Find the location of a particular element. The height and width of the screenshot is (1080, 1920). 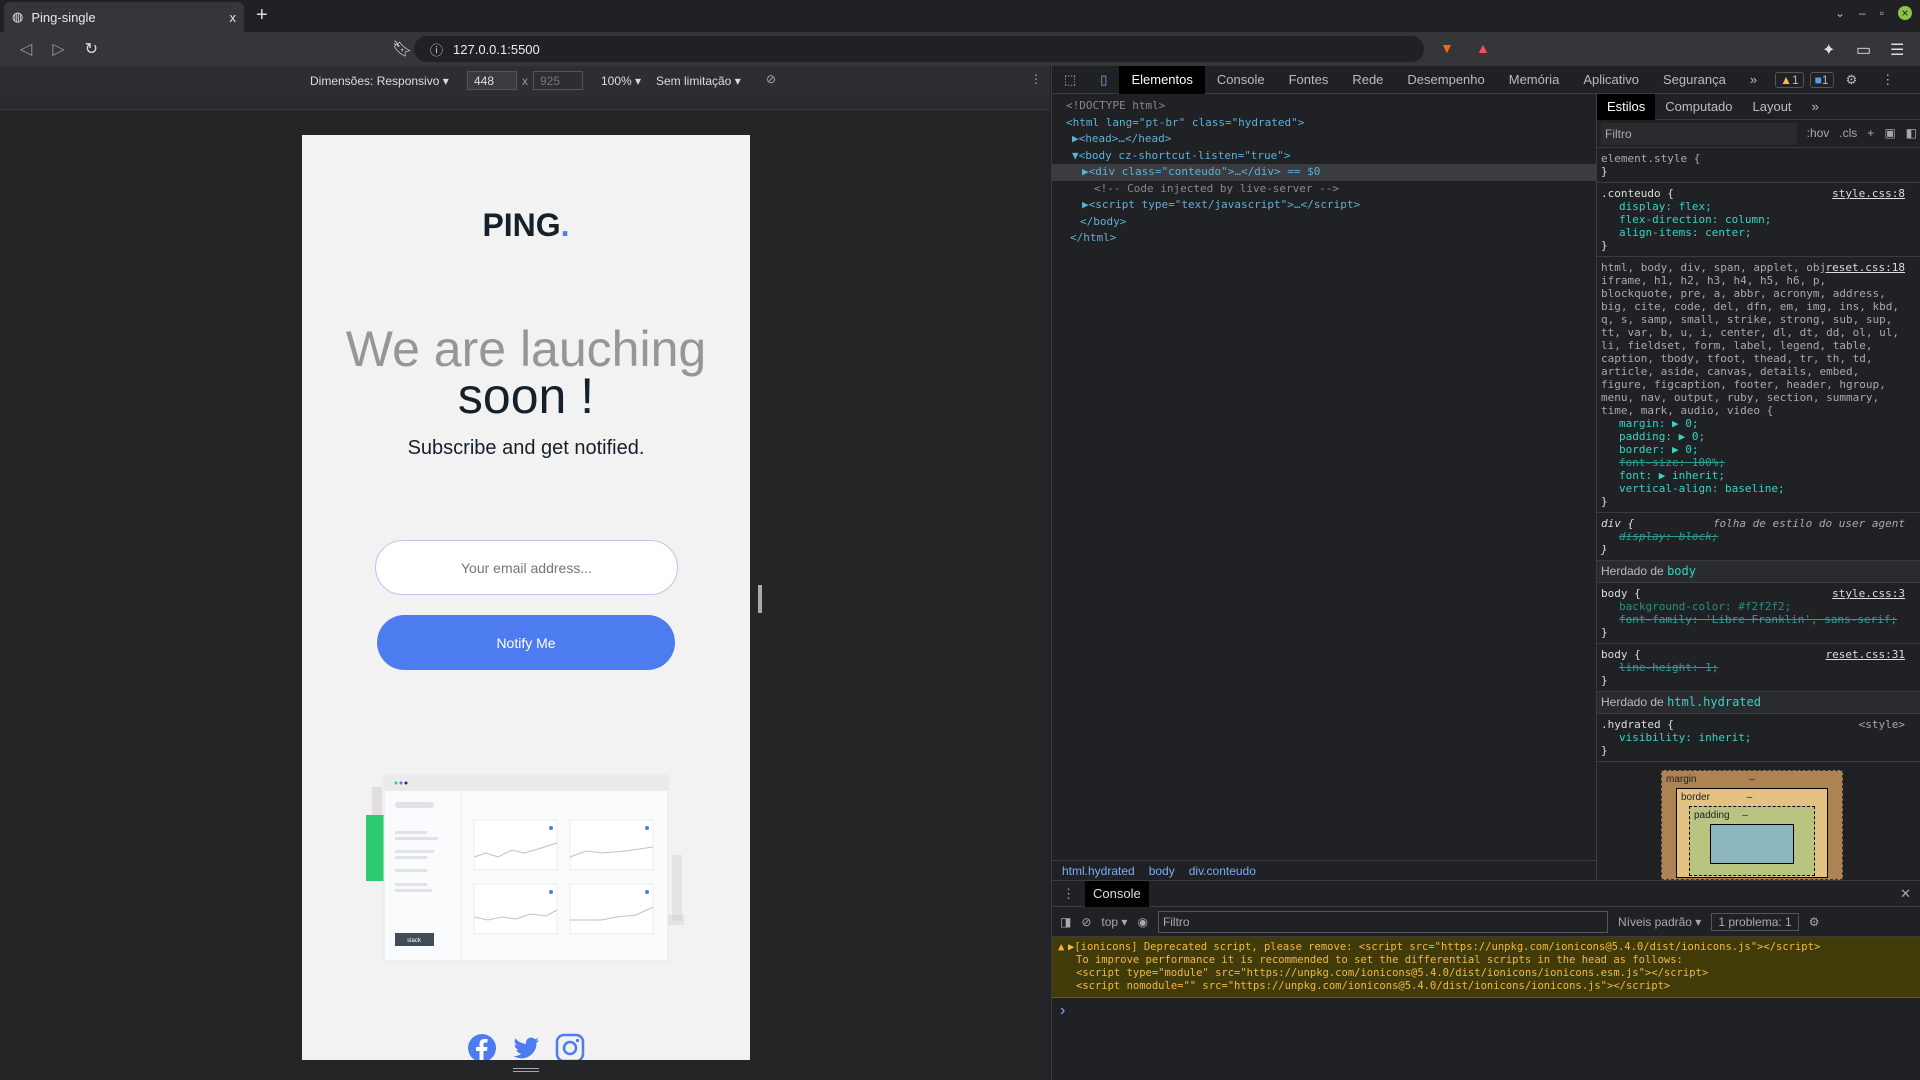

console-settings-icon: ⚙ is located at coordinates (1814, 922).